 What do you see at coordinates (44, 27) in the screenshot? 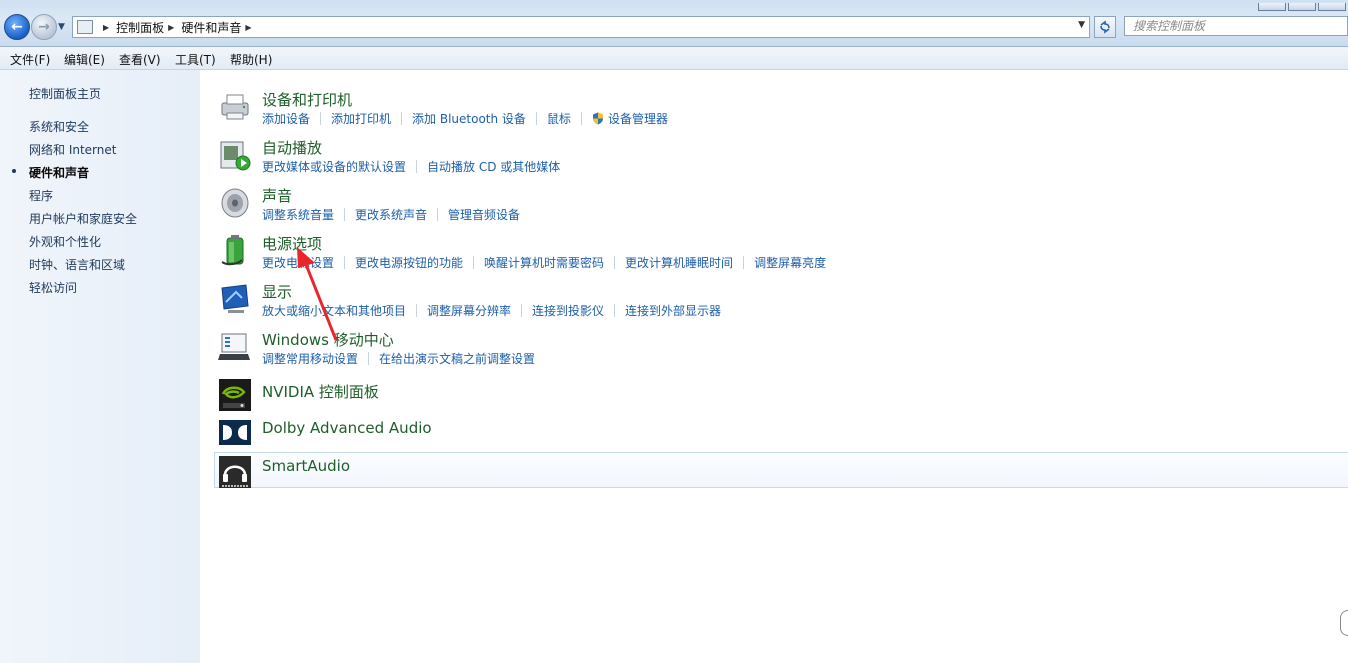
I see `forward-button: →` at bounding box center [44, 27].